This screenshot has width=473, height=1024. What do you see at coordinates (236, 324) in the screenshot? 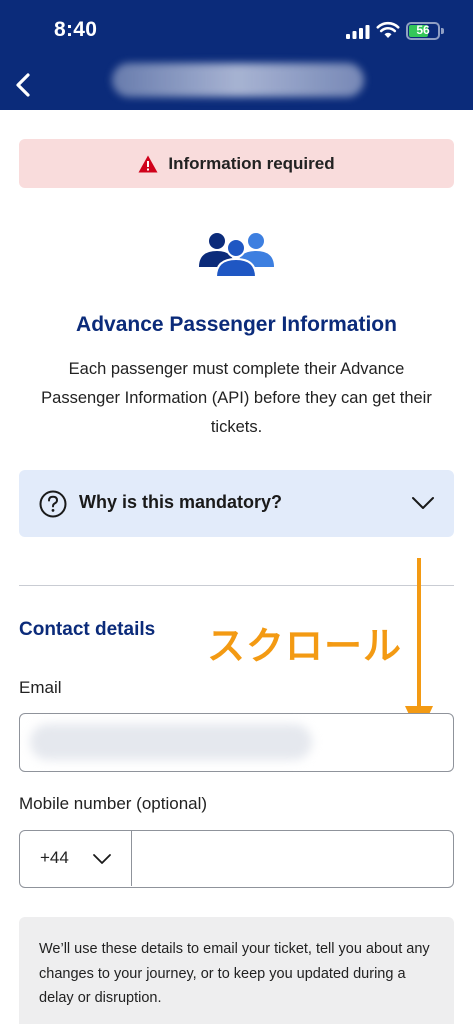
I see `page-heading: Advance Passenger Information` at bounding box center [236, 324].